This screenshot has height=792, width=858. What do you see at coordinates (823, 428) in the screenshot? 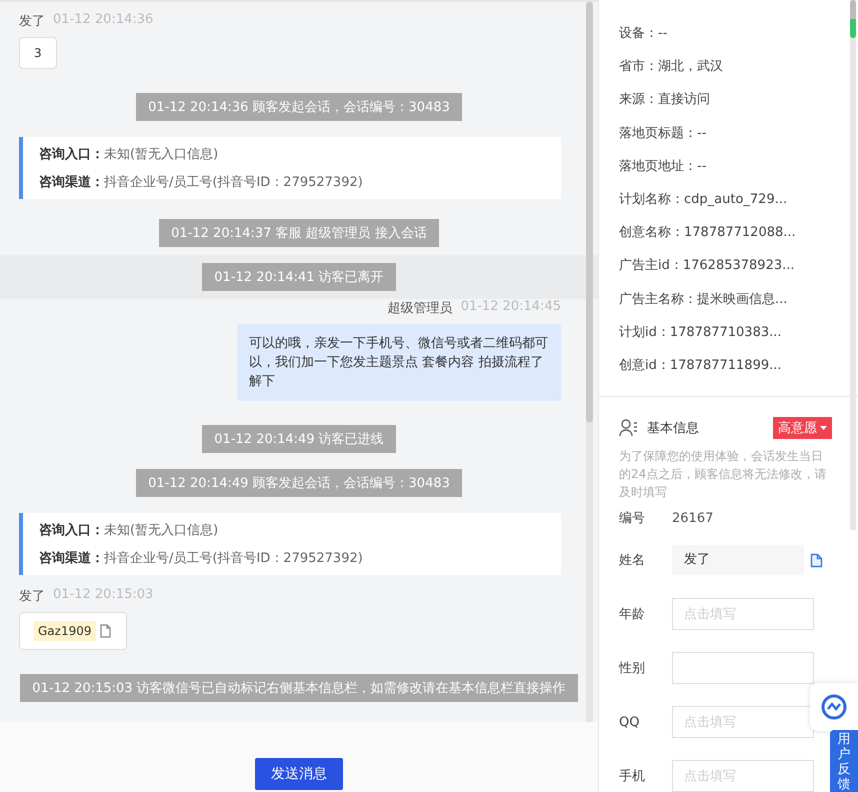
I see `caret-icon` at bounding box center [823, 428].